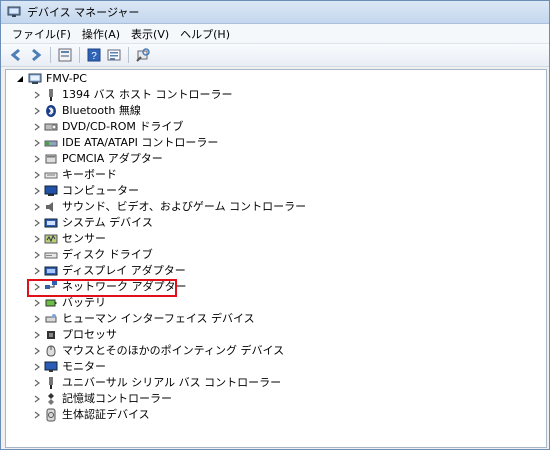  What do you see at coordinates (184, 206) in the screenshot?
I see `tree-item-label: サウンド、ビデオ、およびゲーム コントローラー` at bounding box center [184, 206].